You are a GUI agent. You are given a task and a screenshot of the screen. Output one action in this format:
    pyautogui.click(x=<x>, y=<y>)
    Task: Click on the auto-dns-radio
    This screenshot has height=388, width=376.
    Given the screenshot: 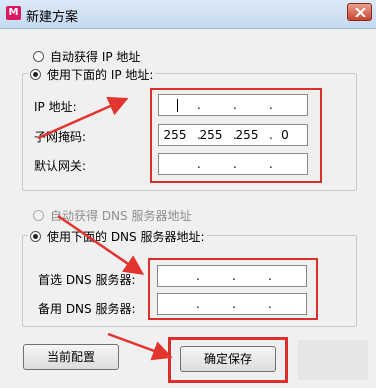 What is the action you would take?
    pyautogui.click(x=38, y=215)
    